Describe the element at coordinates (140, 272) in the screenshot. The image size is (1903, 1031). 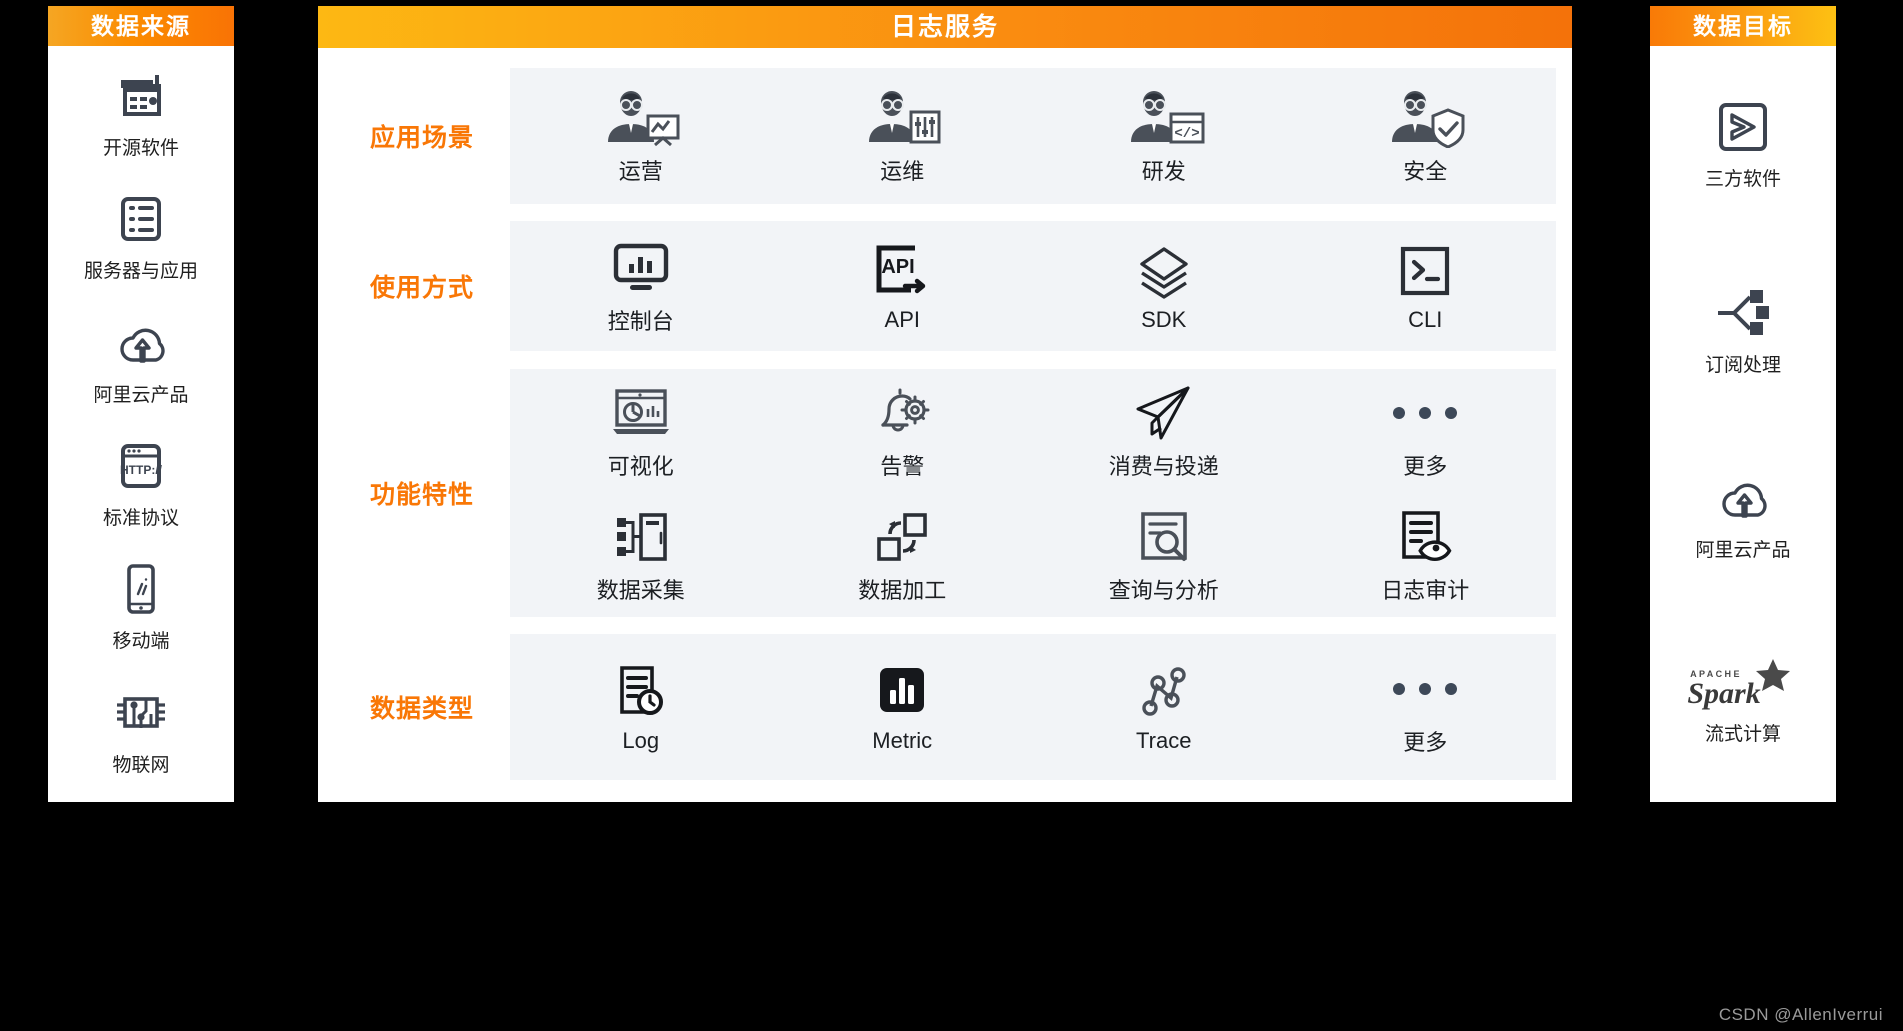
I see `source-item-label: 服务器与应用` at that location.